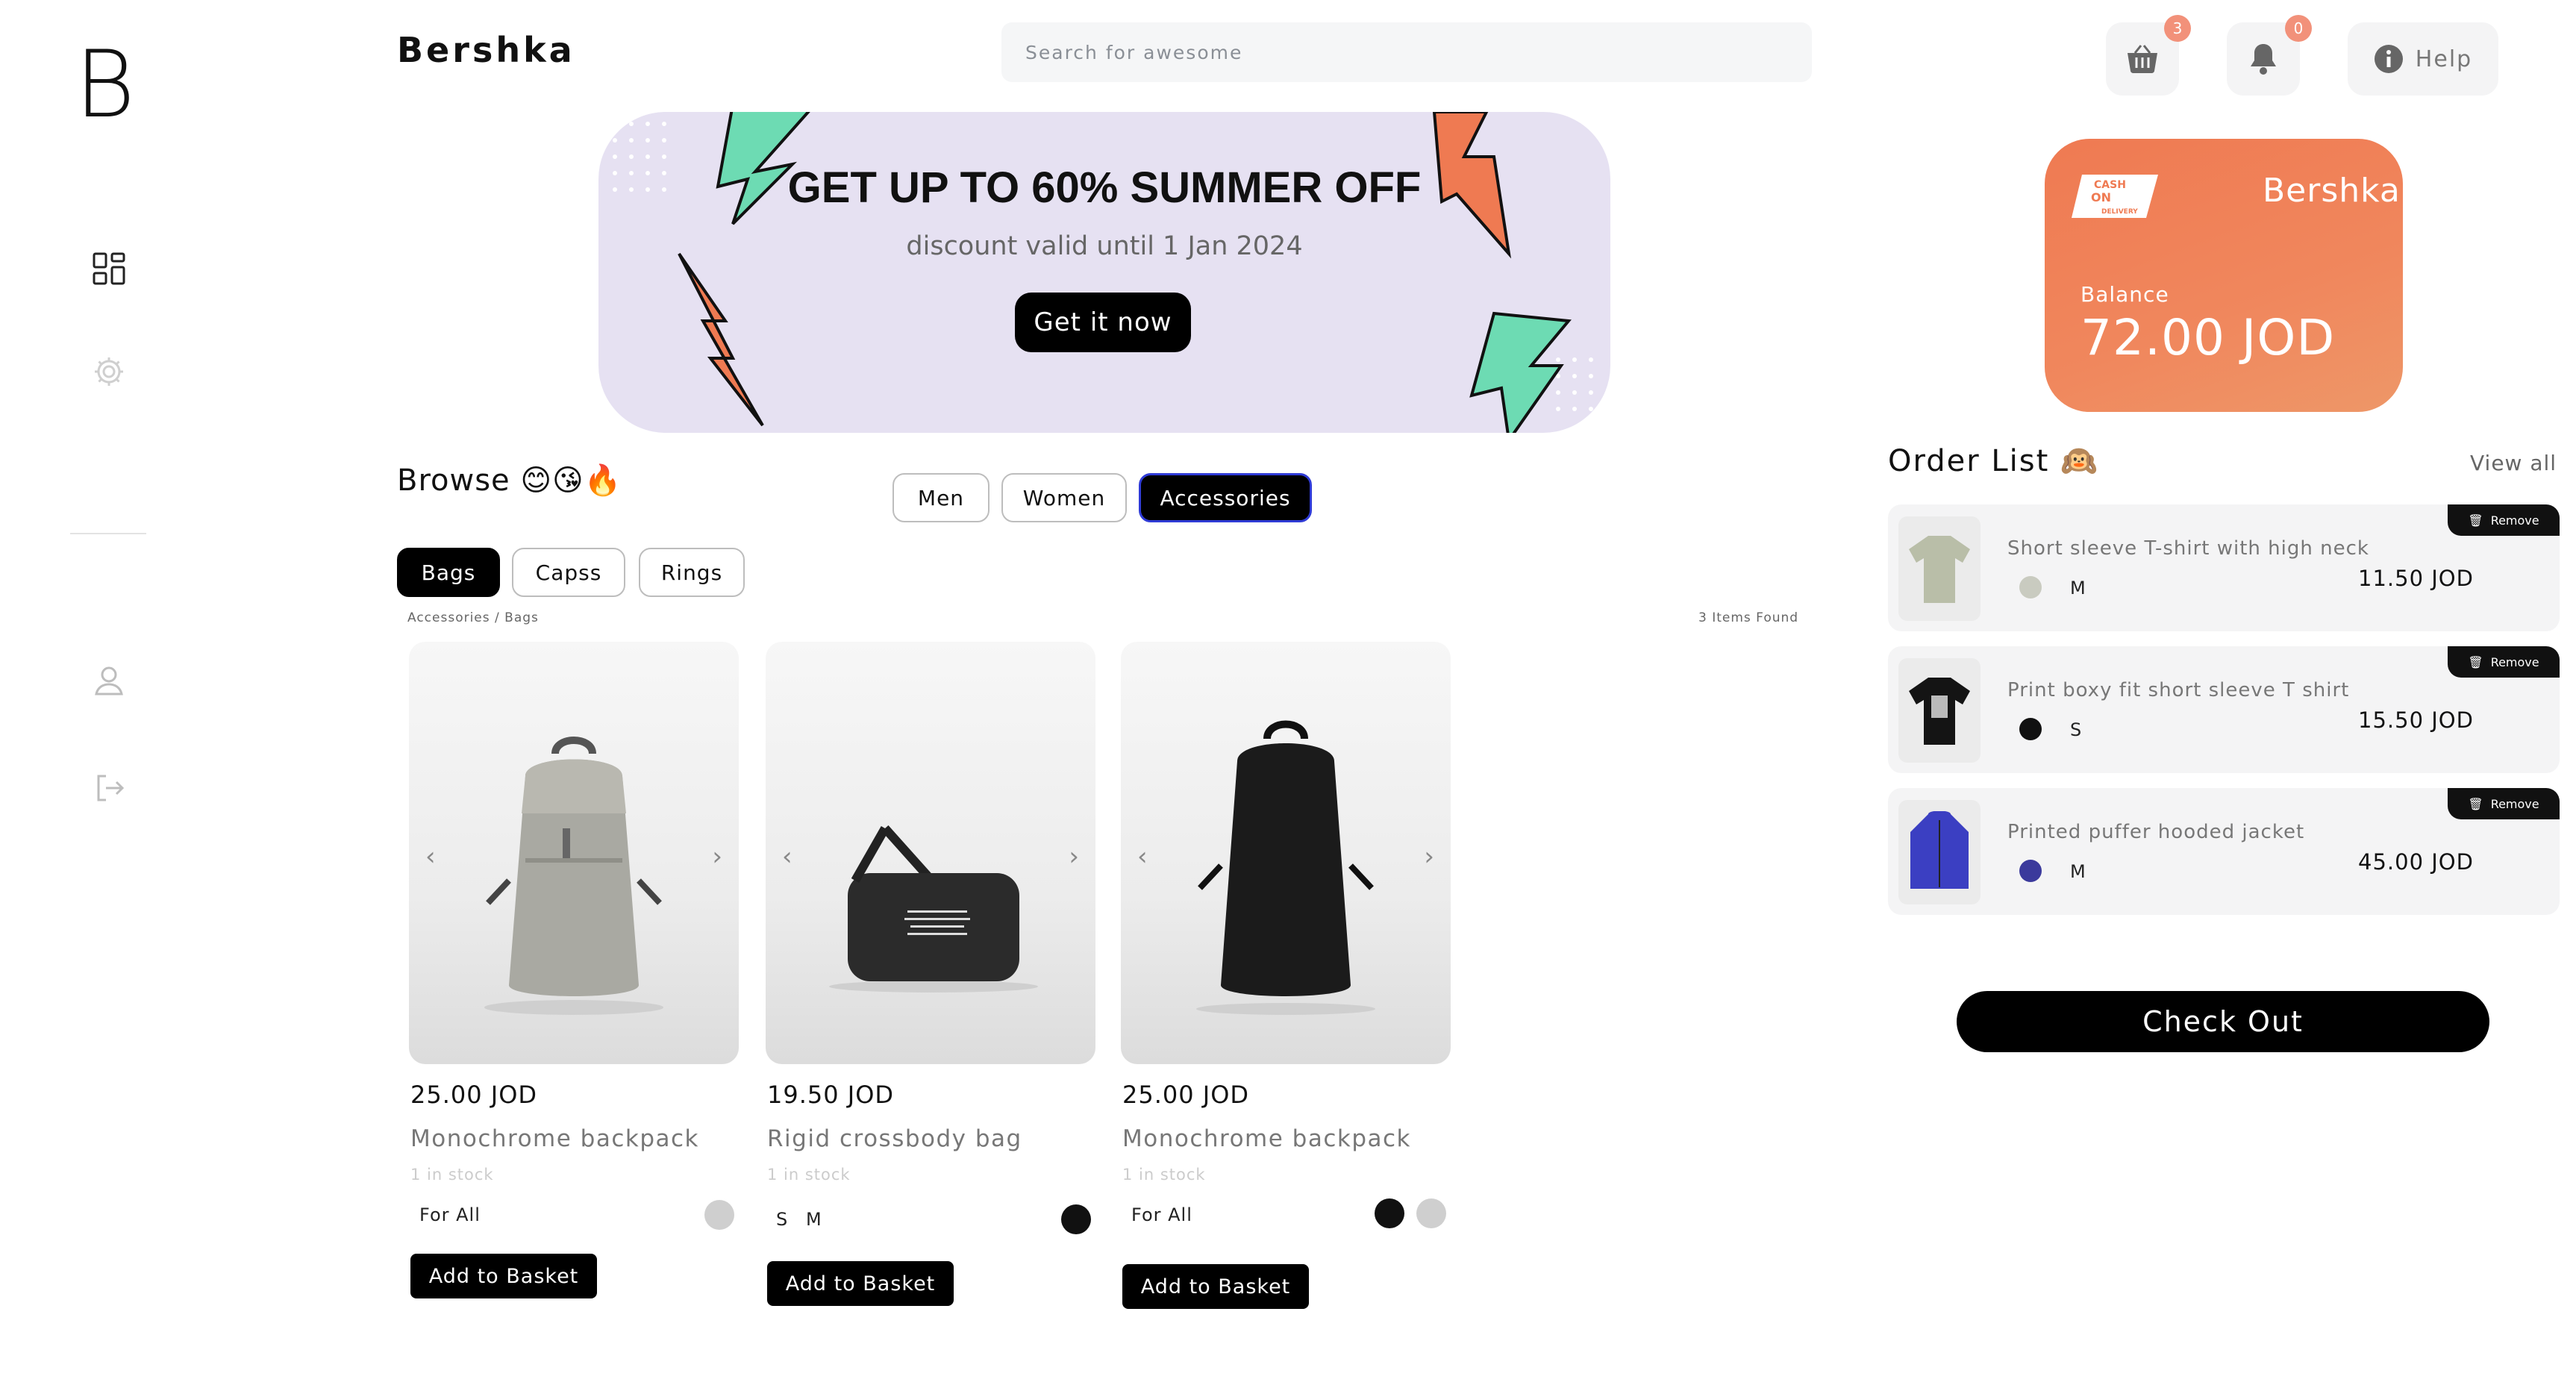 This screenshot has height=1391, width=2576. I want to click on help-button: Help, so click(2423, 59).